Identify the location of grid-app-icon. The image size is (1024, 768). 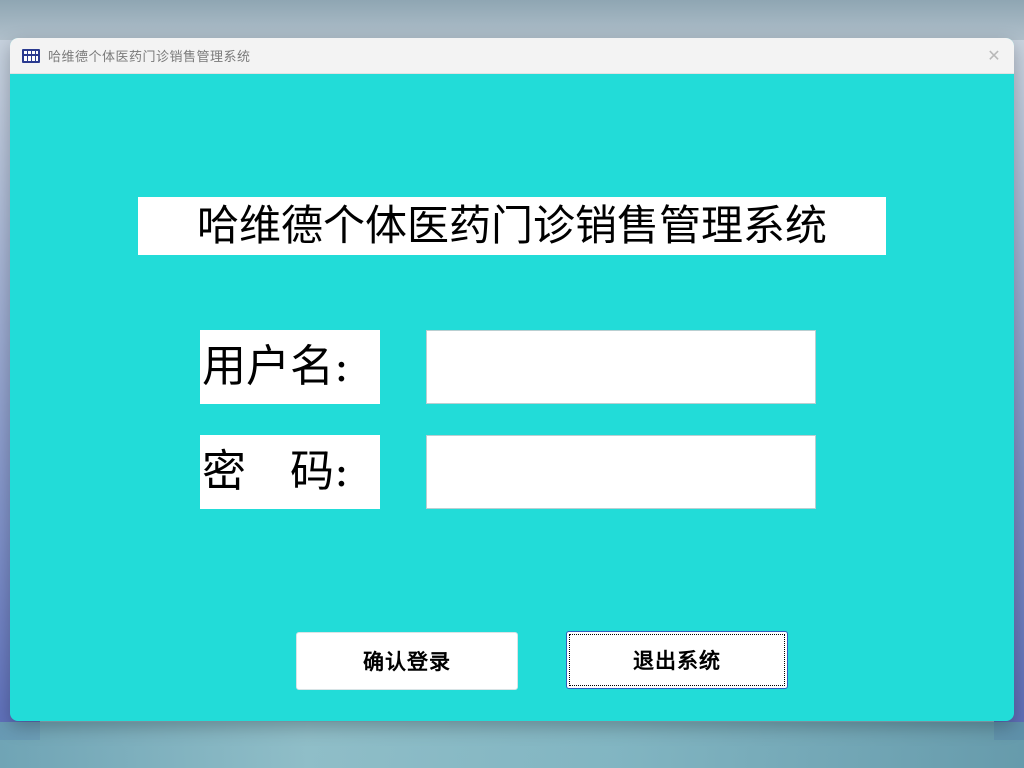
(31, 55).